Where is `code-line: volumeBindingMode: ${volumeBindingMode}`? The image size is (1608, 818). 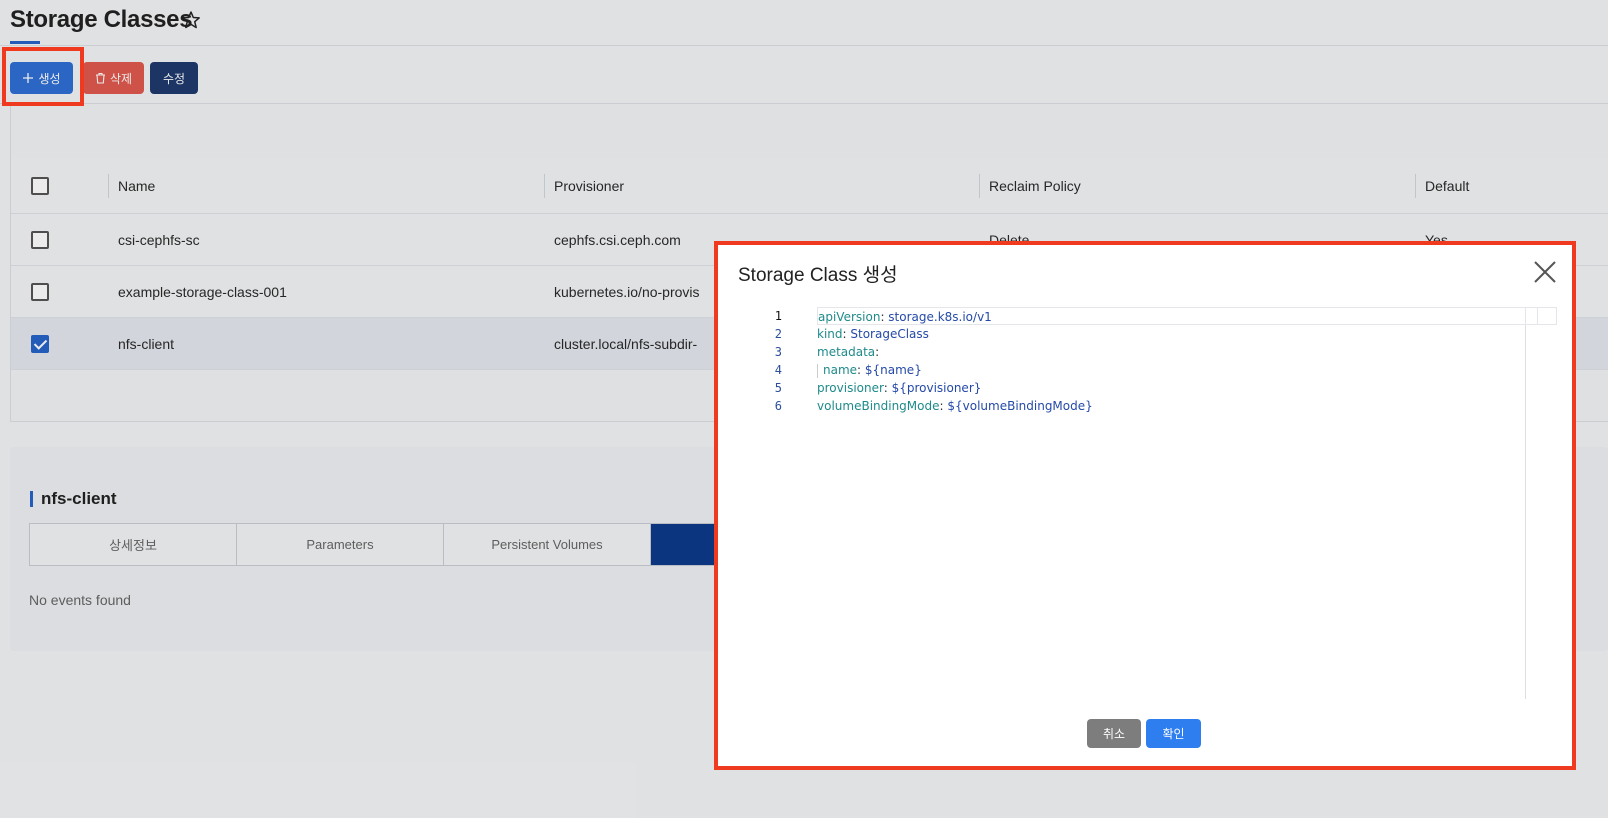 code-line: volumeBindingMode: ${volumeBindingMode} is located at coordinates (955, 406).